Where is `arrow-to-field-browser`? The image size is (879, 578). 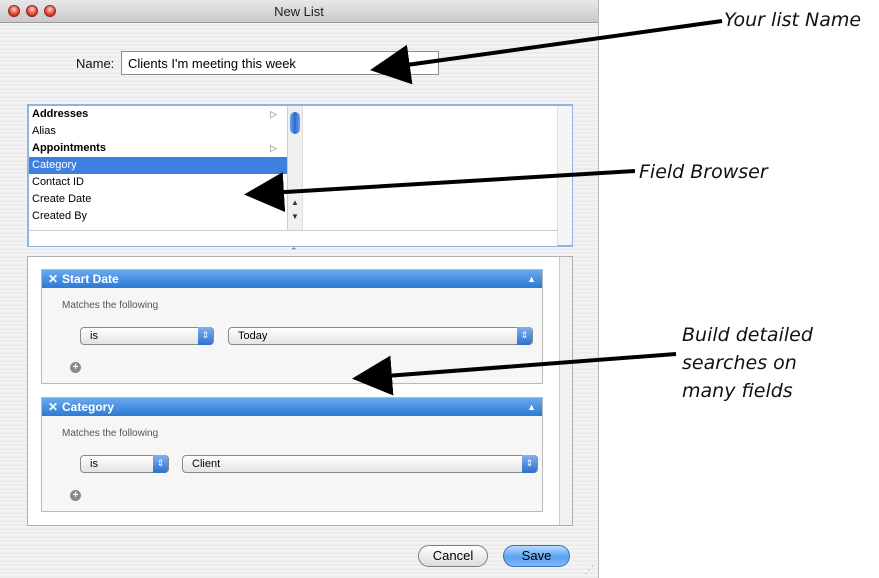
arrow-to-field-browser is located at coordinates (440, 191).